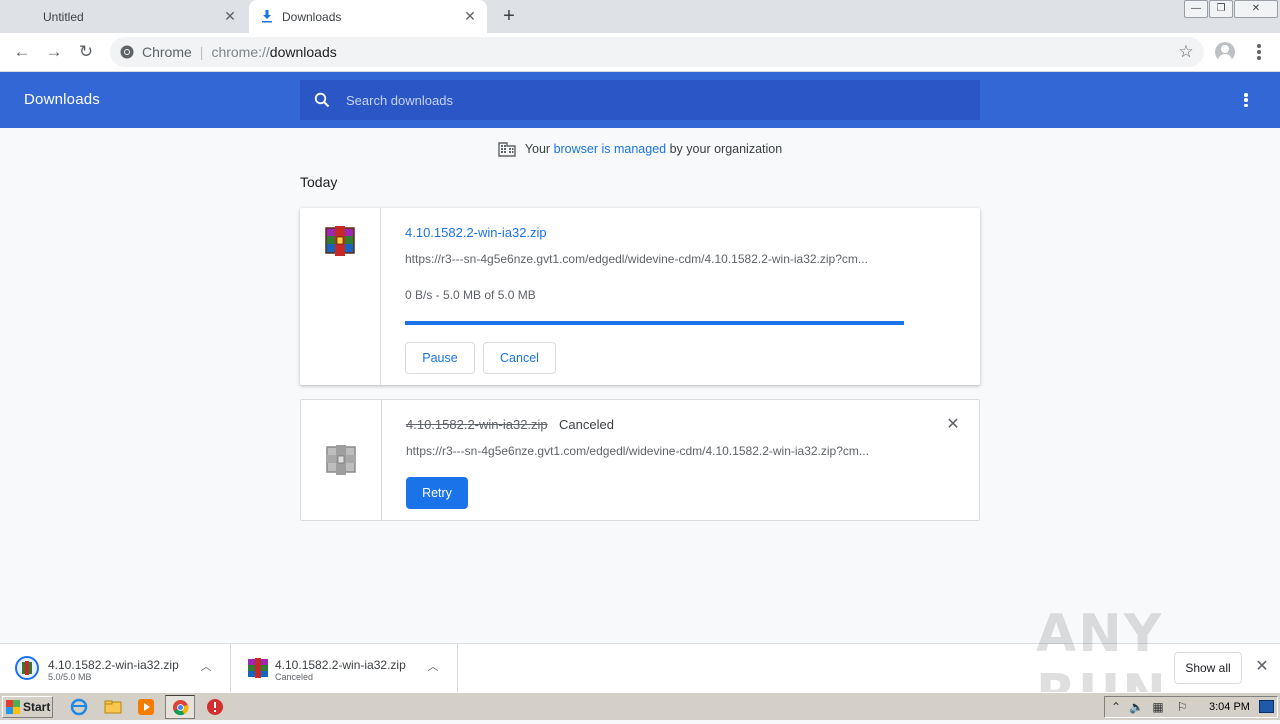  Describe the element at coordinates (477, 424) in the screenshot. I see `file-name: 4.10.1582.2-win-ia32.zip` at that location.